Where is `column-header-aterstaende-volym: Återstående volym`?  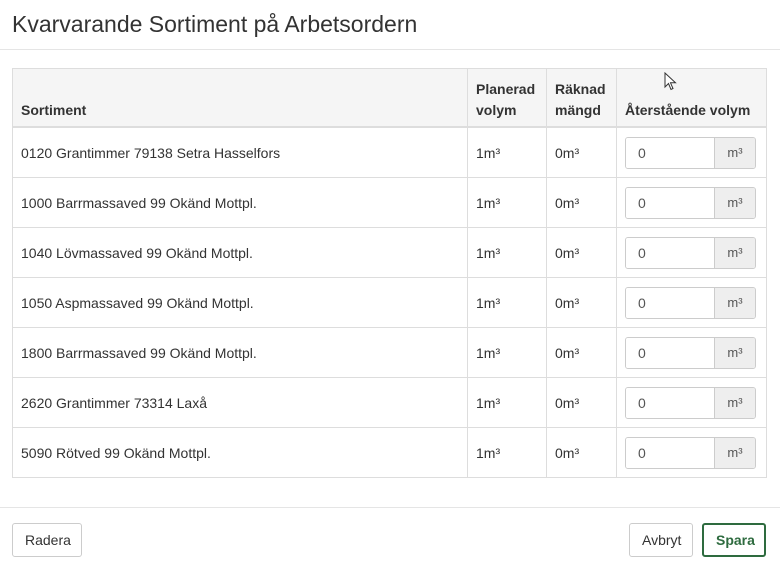 column-header-aterstaende-volym: Återstående volym is located at coordinates (691, 98).